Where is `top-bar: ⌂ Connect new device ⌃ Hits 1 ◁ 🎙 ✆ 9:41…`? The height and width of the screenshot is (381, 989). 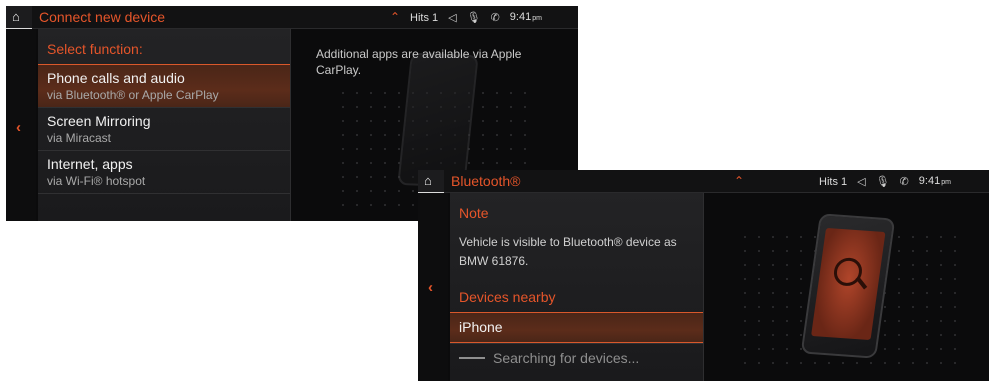 top-bar: ⌂ Connect new device ⌃ Hits 1 ◁ 🎙 ✆ 9:41… is located at coordinates (292, 18).